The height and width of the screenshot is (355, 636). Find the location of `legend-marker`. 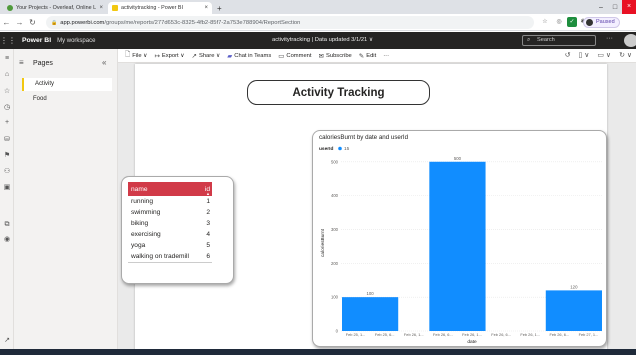

legend-marker is located at coordinates (340, 148).